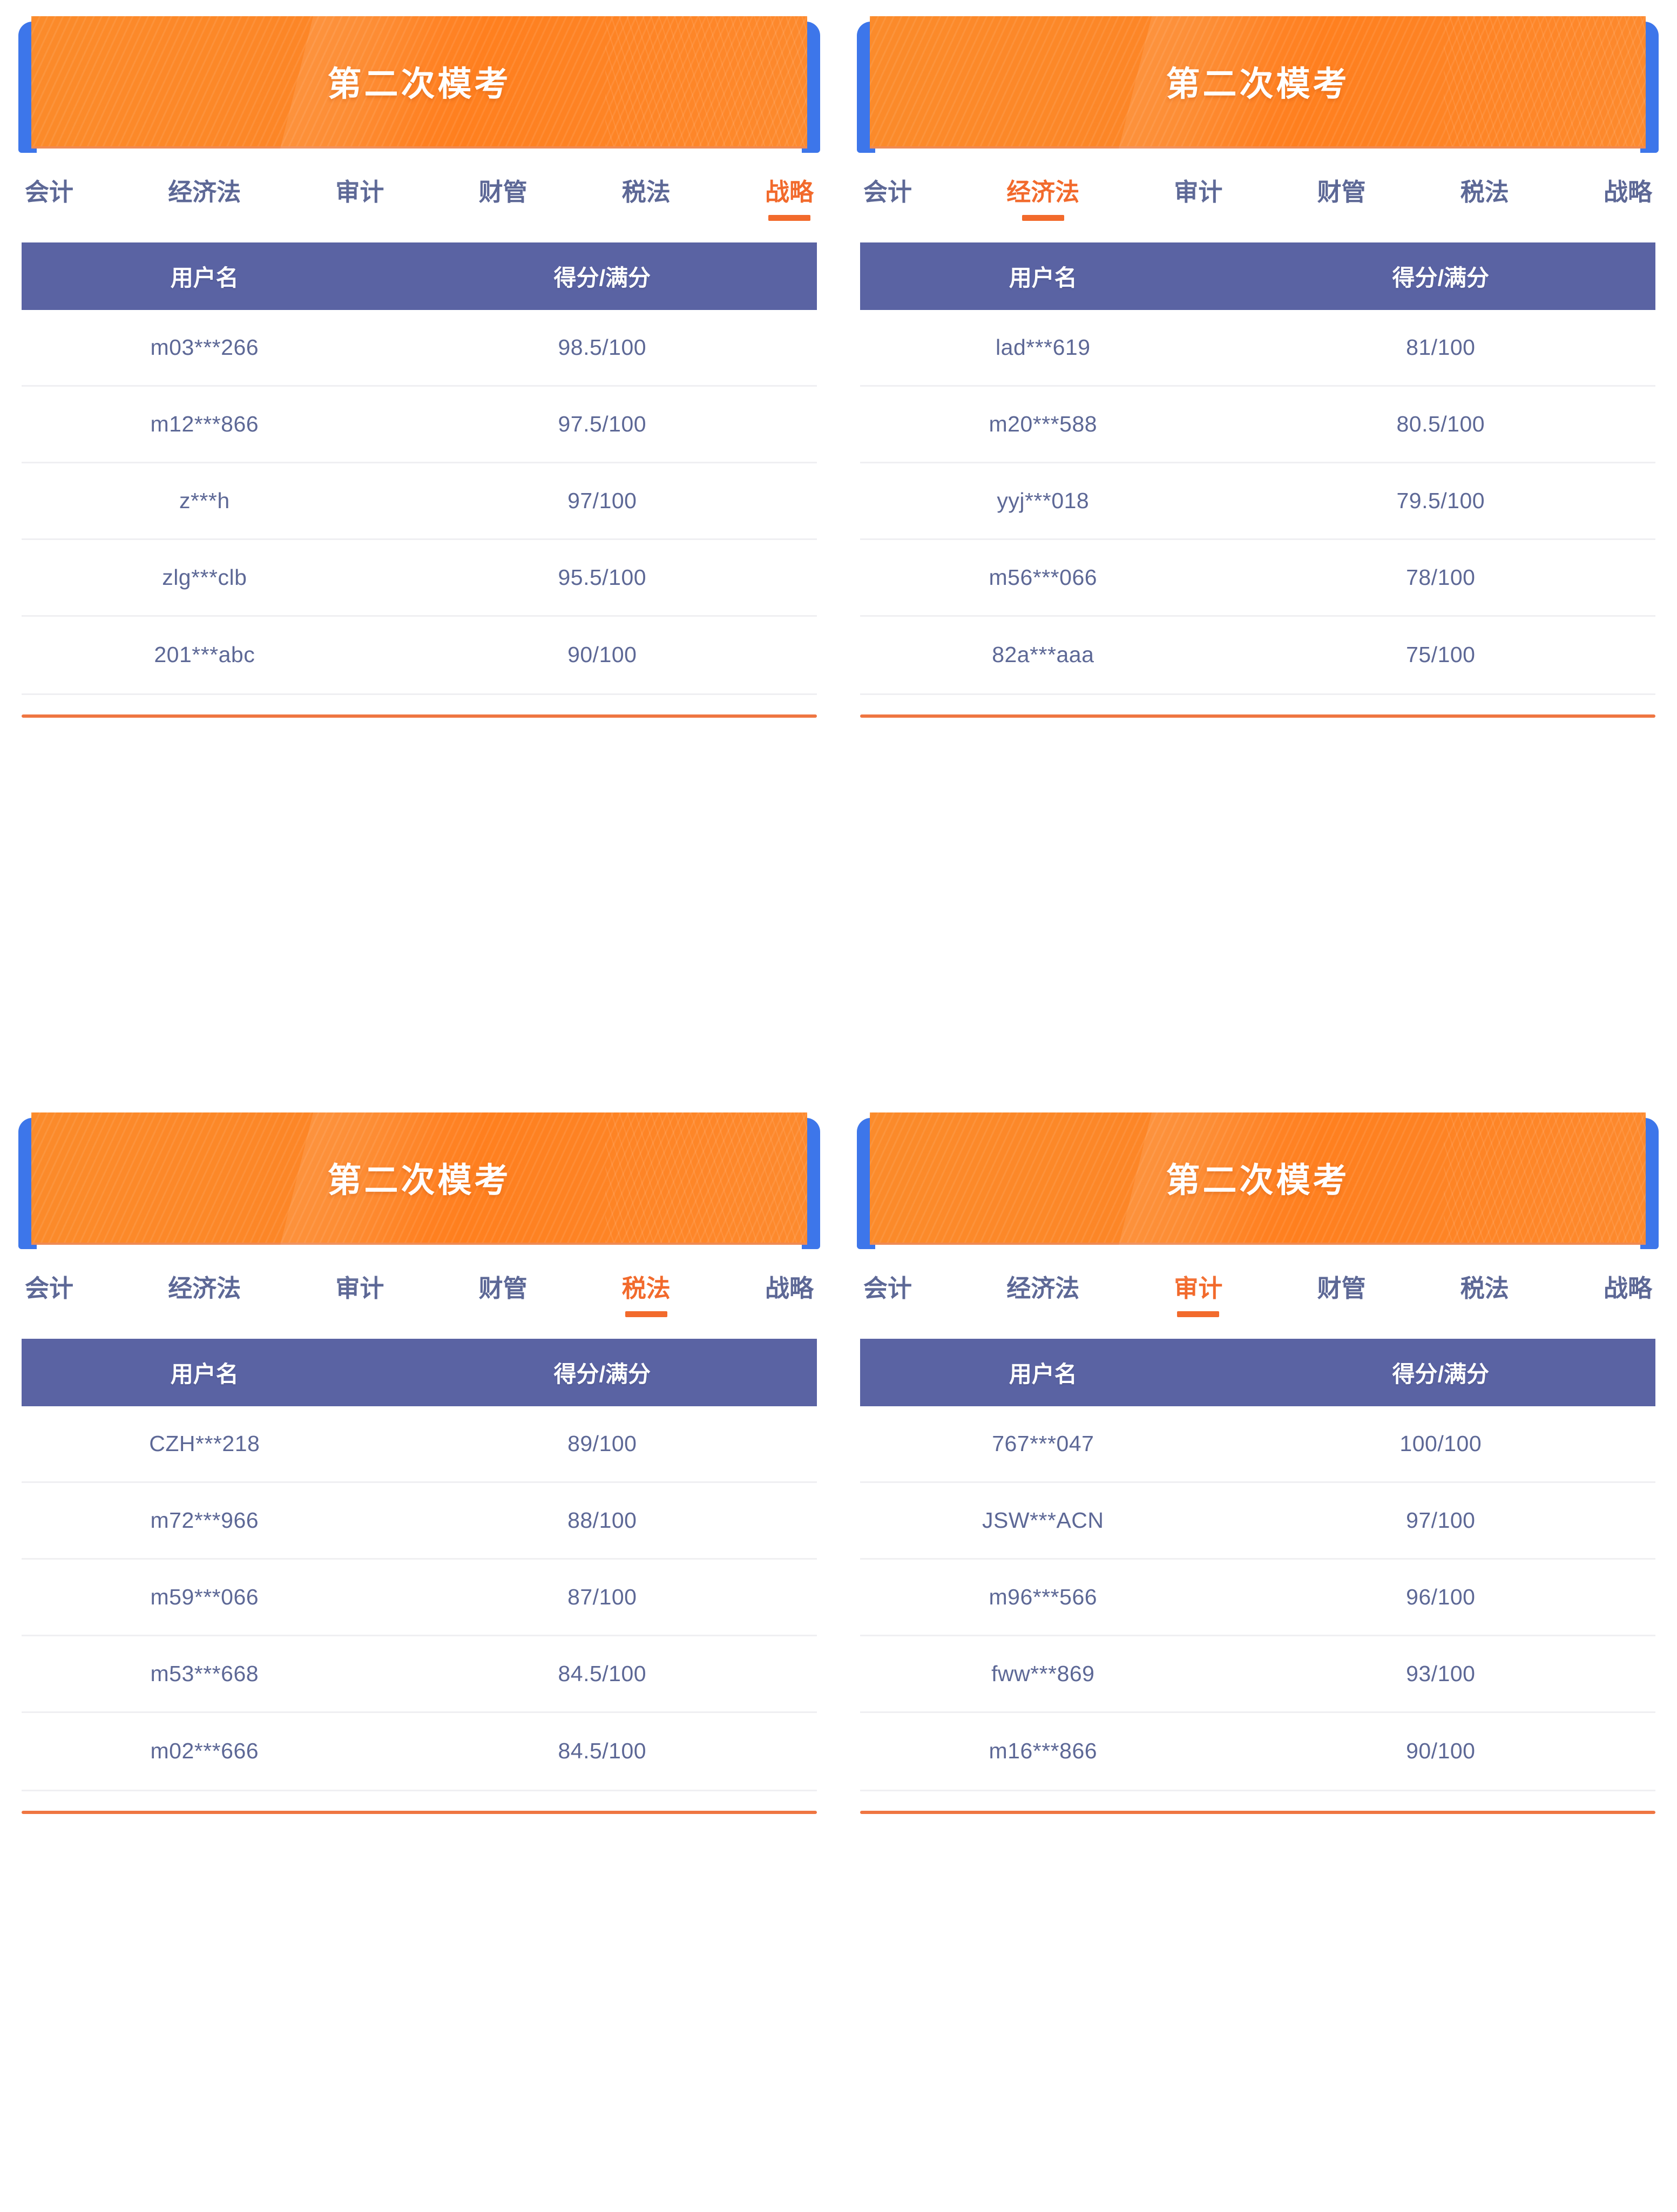 This screenshot has height=2212, width=1677. Describe the element at coordinates (1257, 501) in the screenshot. I see `table-row: yyj***018 79.5/100` at that location.